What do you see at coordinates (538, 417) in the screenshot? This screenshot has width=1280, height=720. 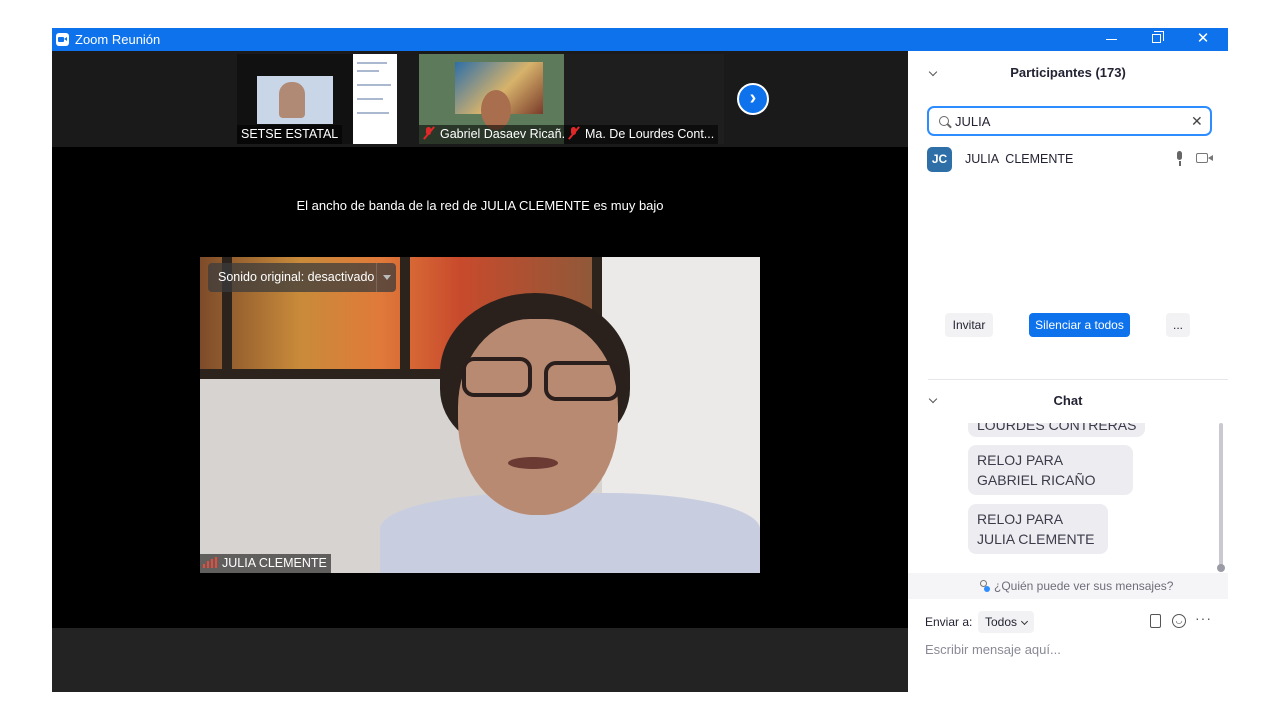 I see `speaker-face` at bounding box center [538, 417].